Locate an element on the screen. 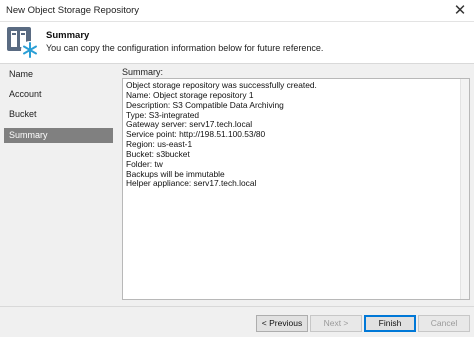 Image resolution: width=474 pixels, height=337 pixels. step-bucket: Bucket is located at coordinates (58, 114).